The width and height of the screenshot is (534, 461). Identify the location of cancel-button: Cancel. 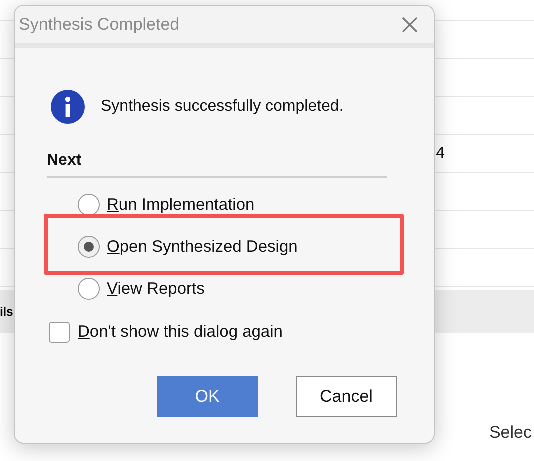
(346, 396).